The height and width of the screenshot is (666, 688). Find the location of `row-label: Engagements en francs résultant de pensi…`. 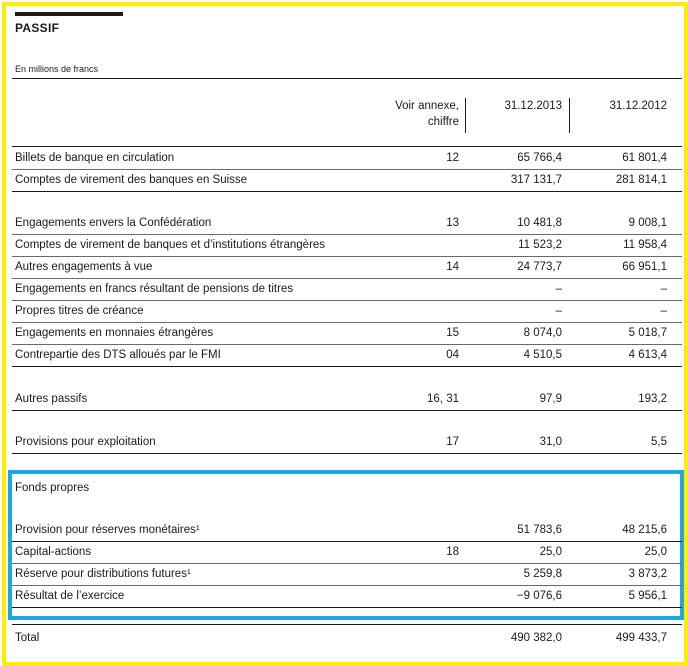

row-label: Engagements en francs résultant de pensi… is located at coordinates (154, 289).